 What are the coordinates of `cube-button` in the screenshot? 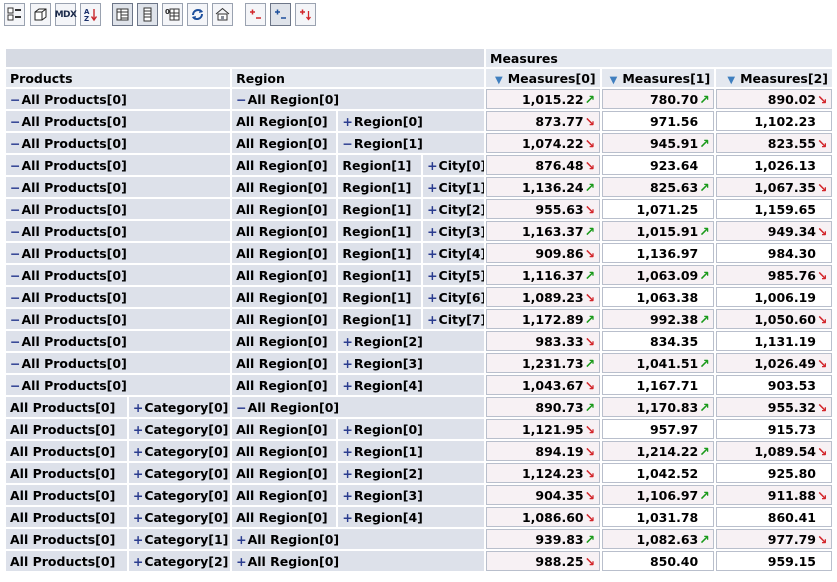 It's located at (40, 14).